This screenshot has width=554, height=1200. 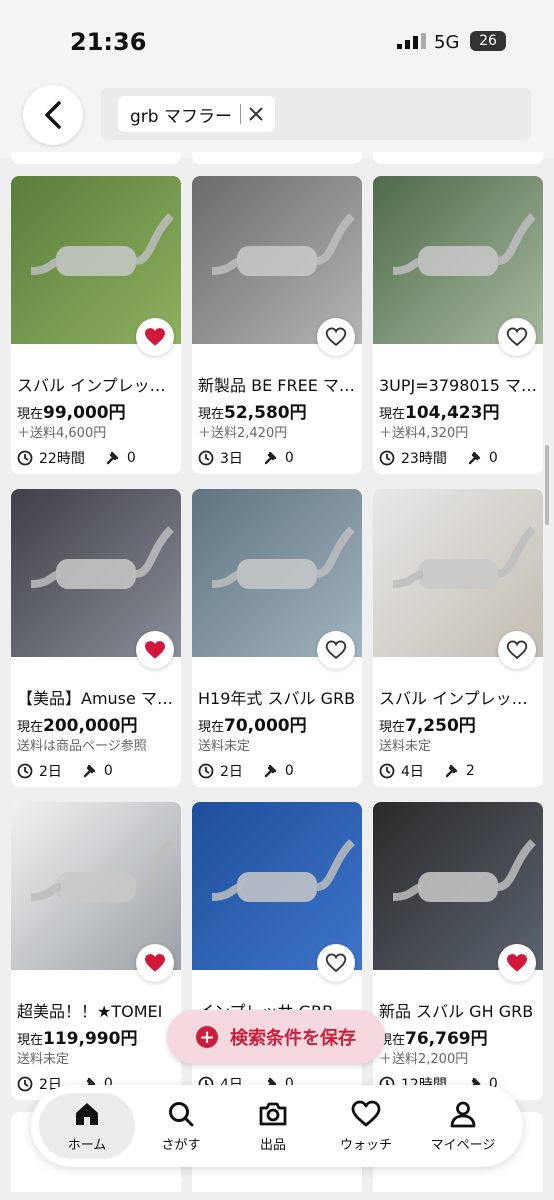 What do you see at coordinates (82, 746) in the screenshot?
I see `shipping-info: 送料は商品ページ参照` at bounding box center [82, 746].